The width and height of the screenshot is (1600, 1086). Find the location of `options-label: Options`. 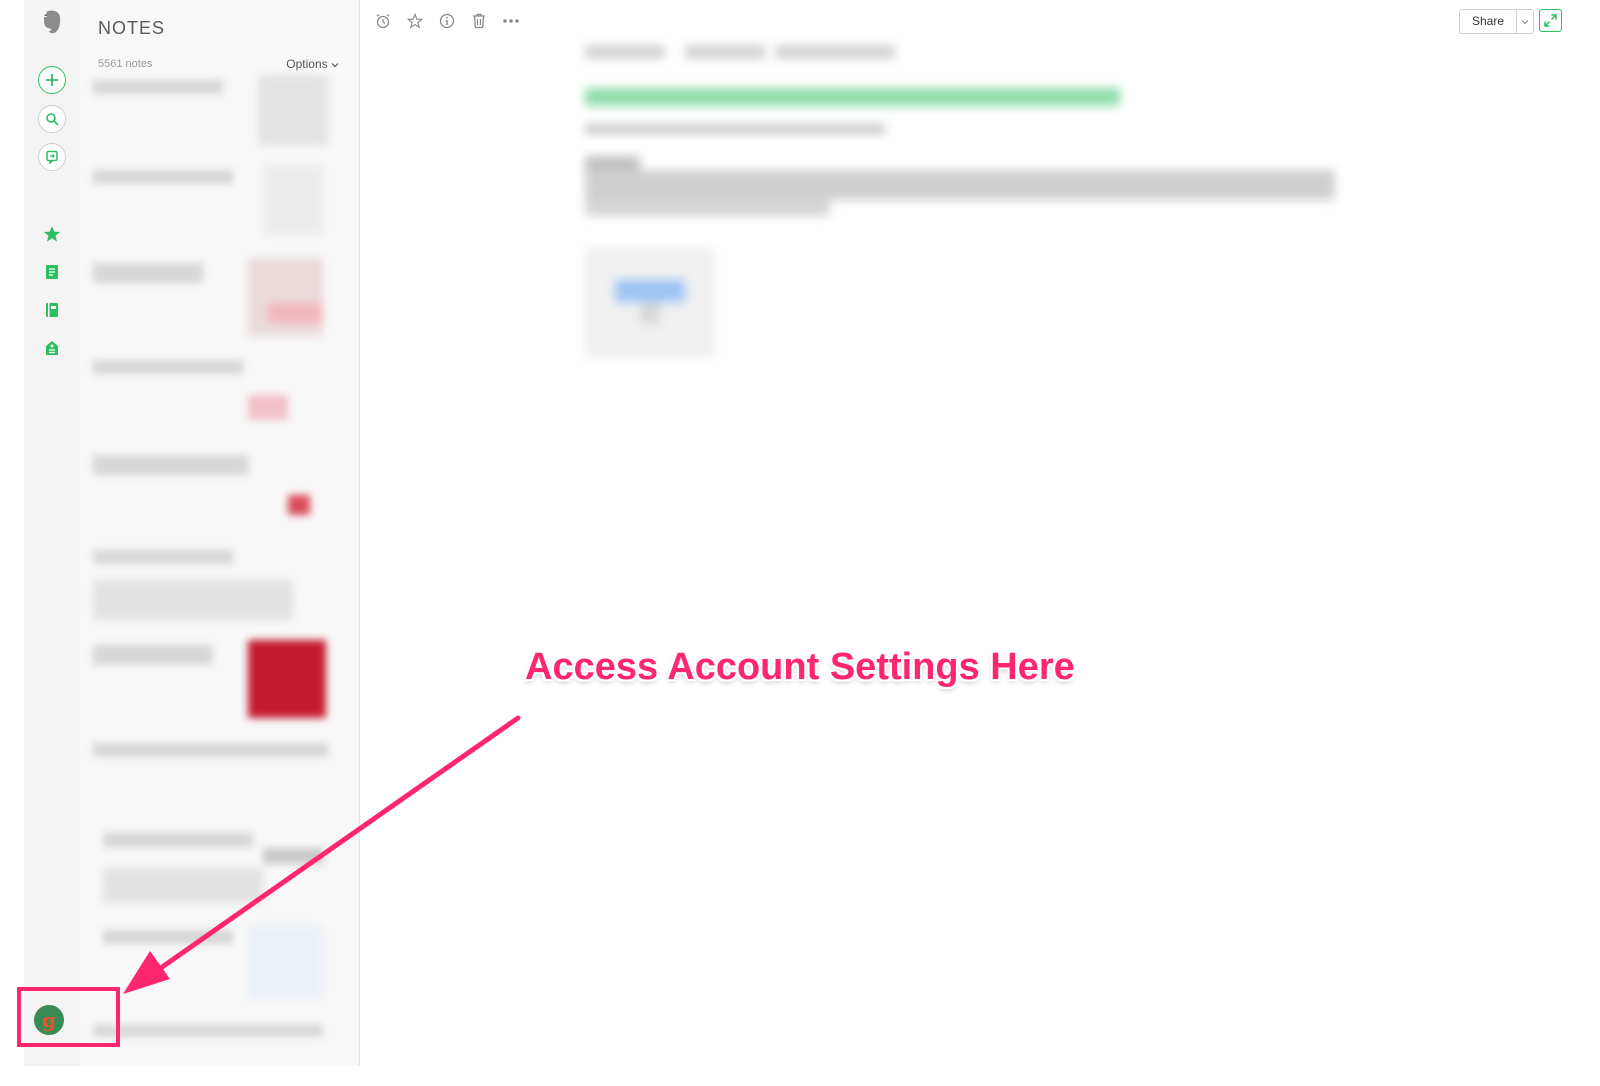

options-label: Options is located at coordinates (307, 64).